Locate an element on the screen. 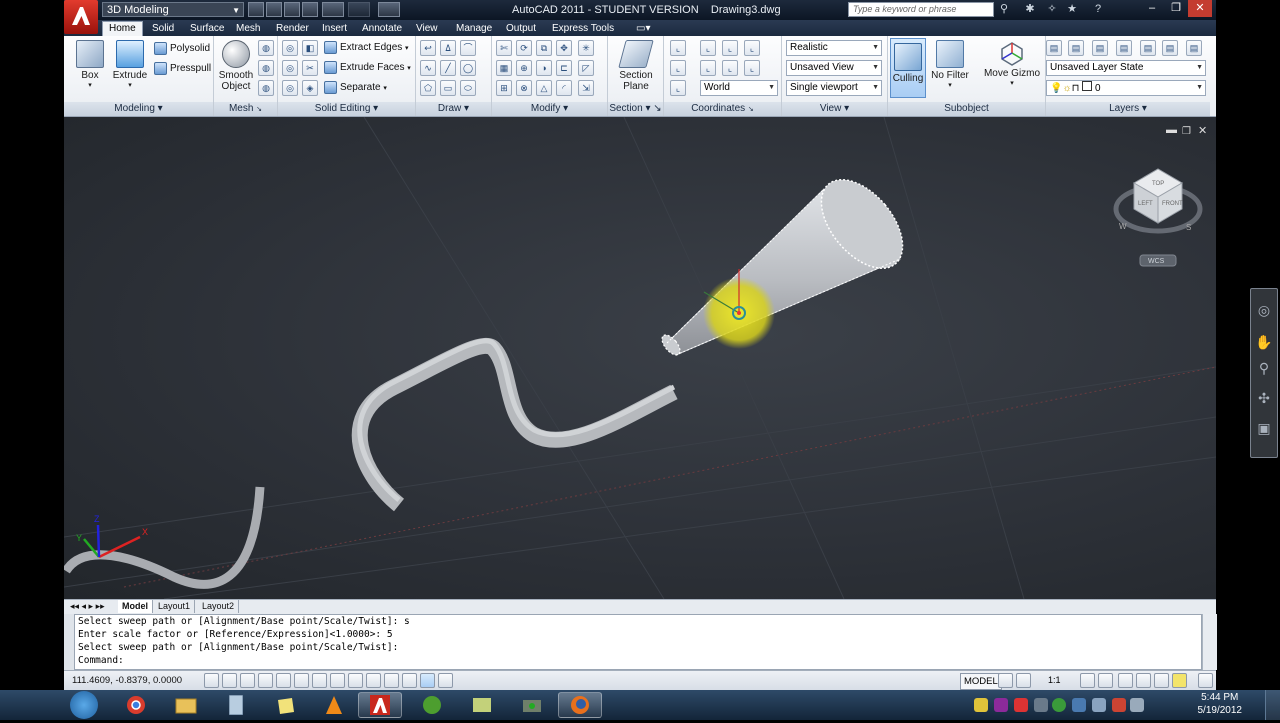 The height and width of the screenshot is (723, 1280). tab-surface: Surface is located at coordinates (207, 29).